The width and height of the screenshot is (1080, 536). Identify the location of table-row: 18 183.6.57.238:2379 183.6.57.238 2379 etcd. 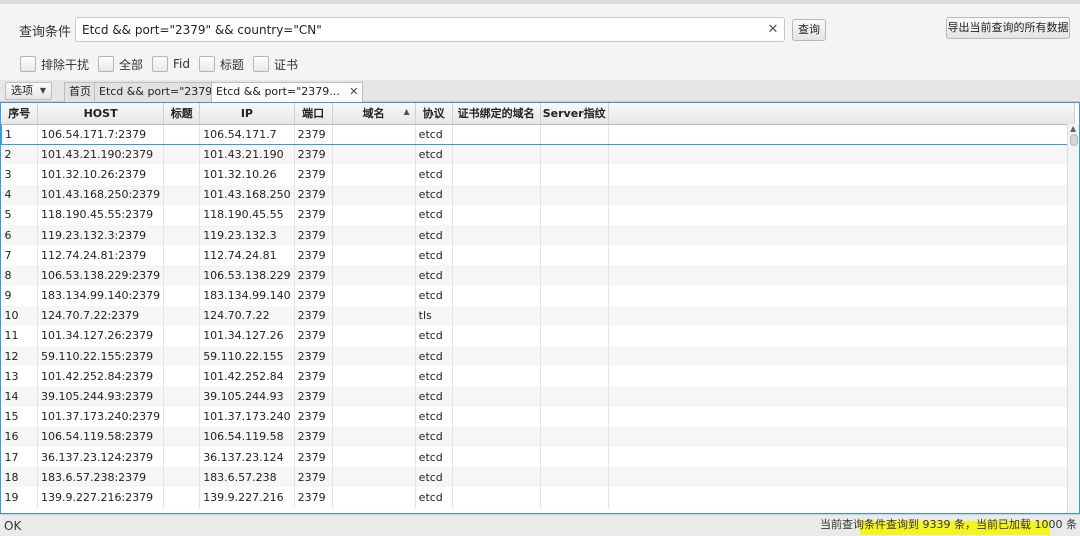
(538, 477).